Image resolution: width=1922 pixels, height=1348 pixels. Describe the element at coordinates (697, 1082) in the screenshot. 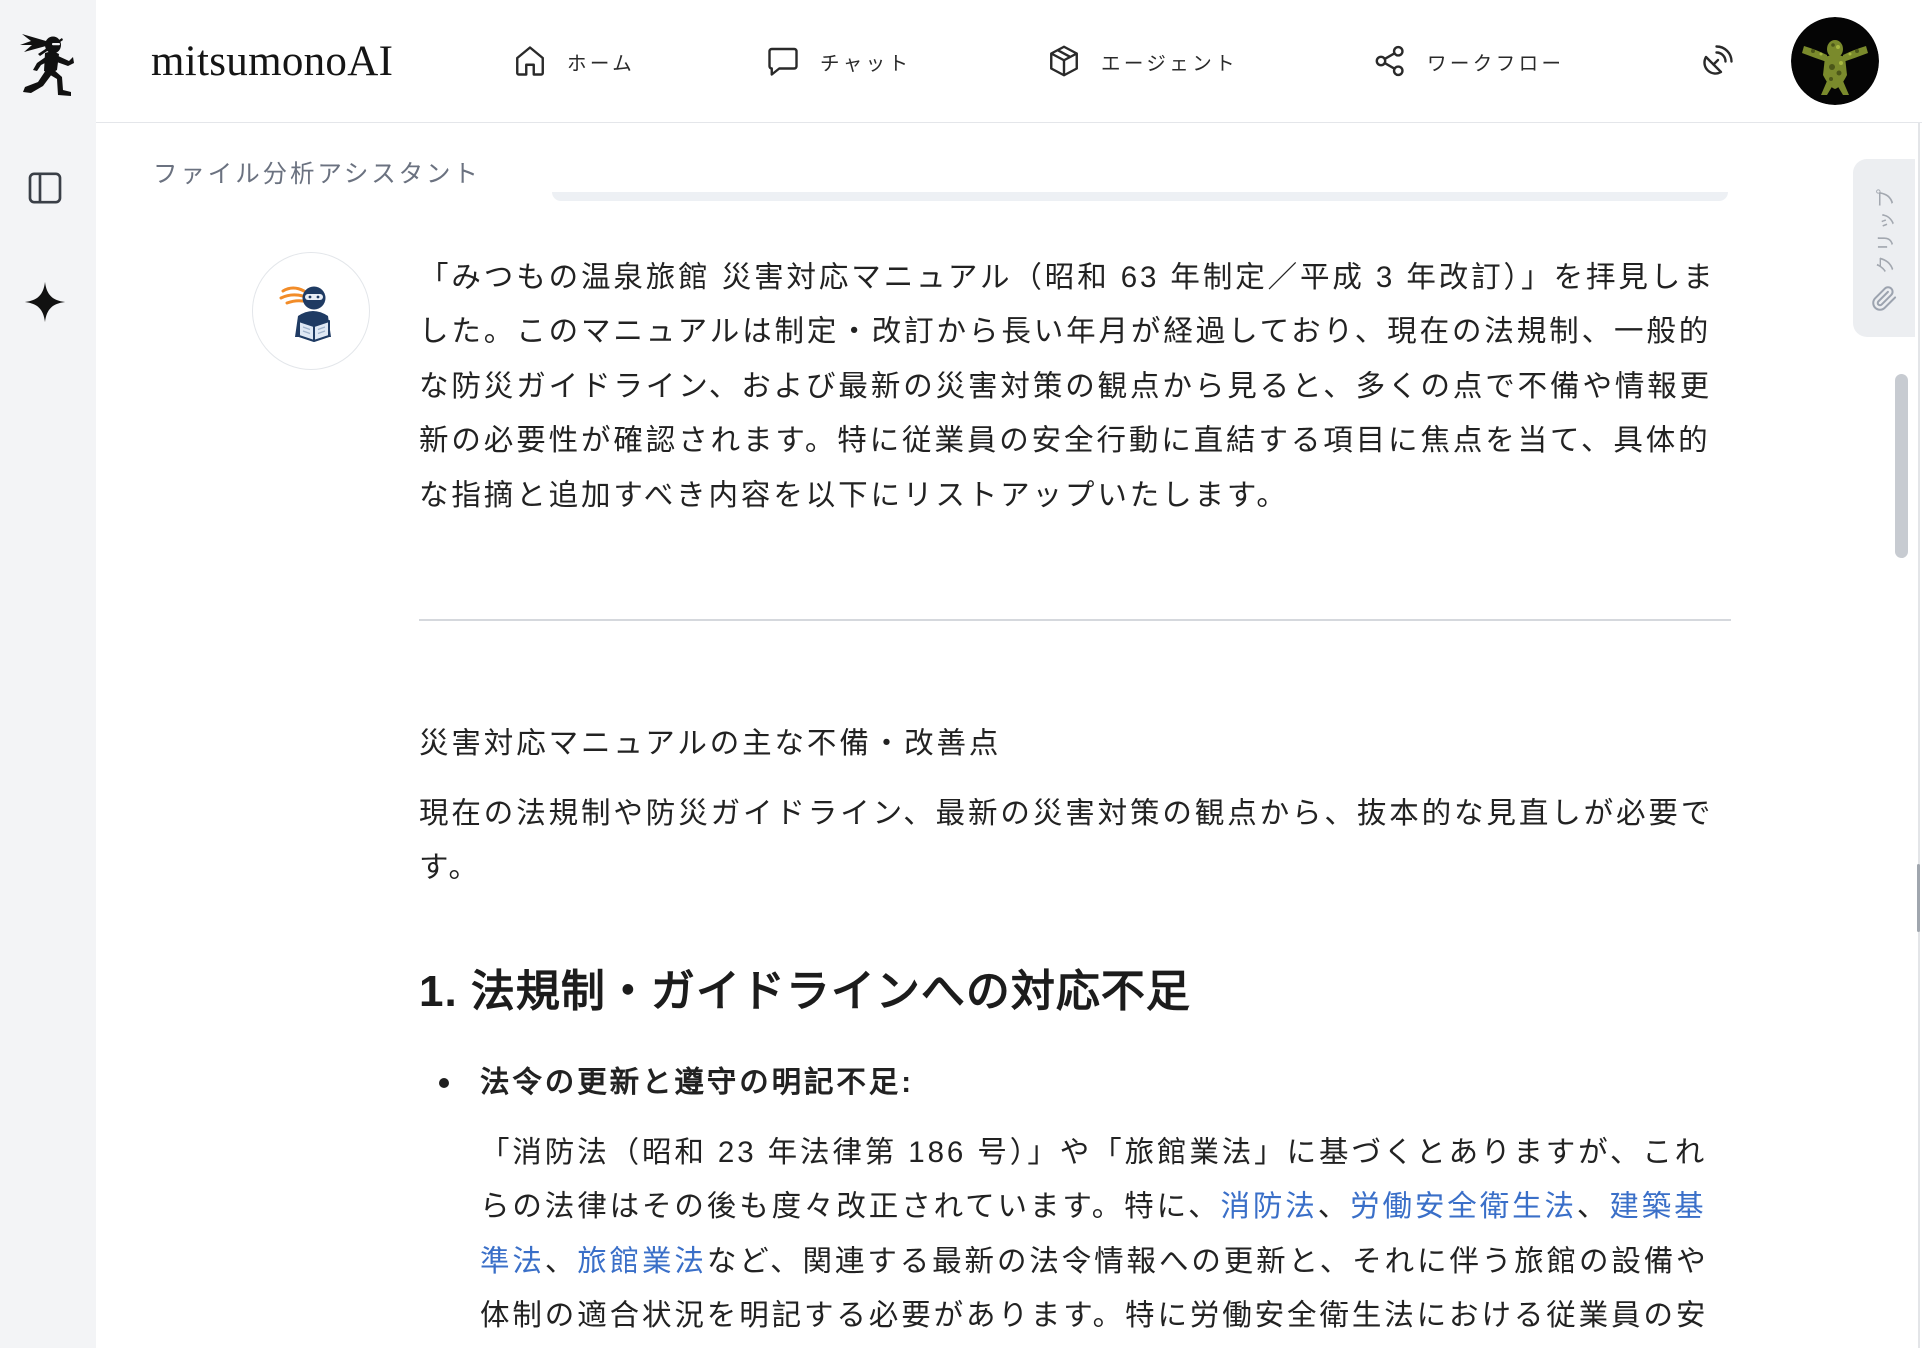

I see `bullet-title: 法令の更新と遵守の明記不足:` at that location.